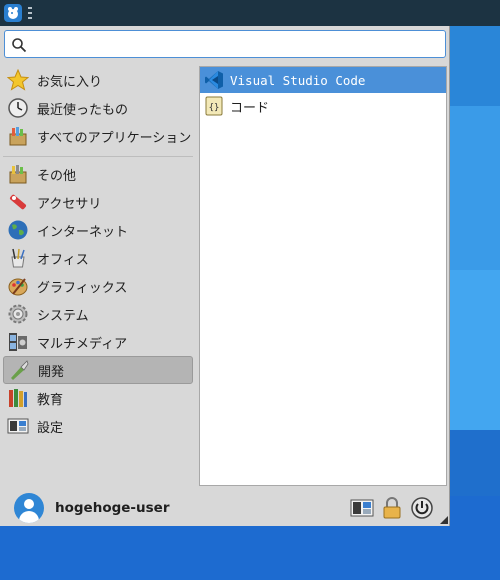 The height and width of the screenshot is (580, 500). I want to click on category-label: アクセサリ, so click(69, 204).